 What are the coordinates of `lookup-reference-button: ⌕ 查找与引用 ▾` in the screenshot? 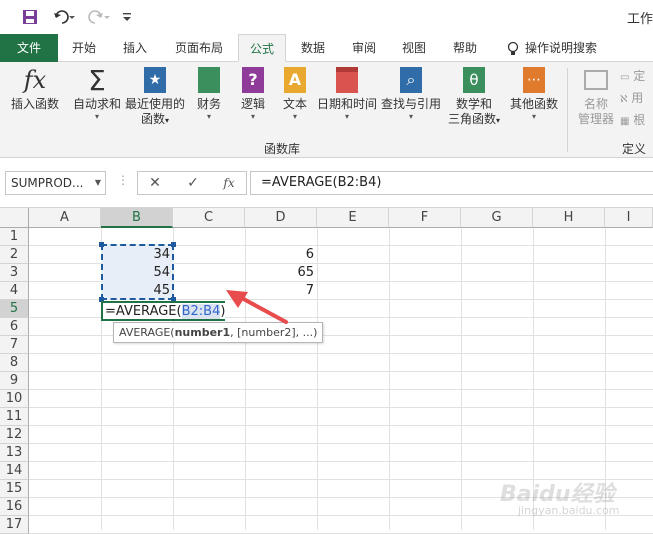 It's located at (411, 94).